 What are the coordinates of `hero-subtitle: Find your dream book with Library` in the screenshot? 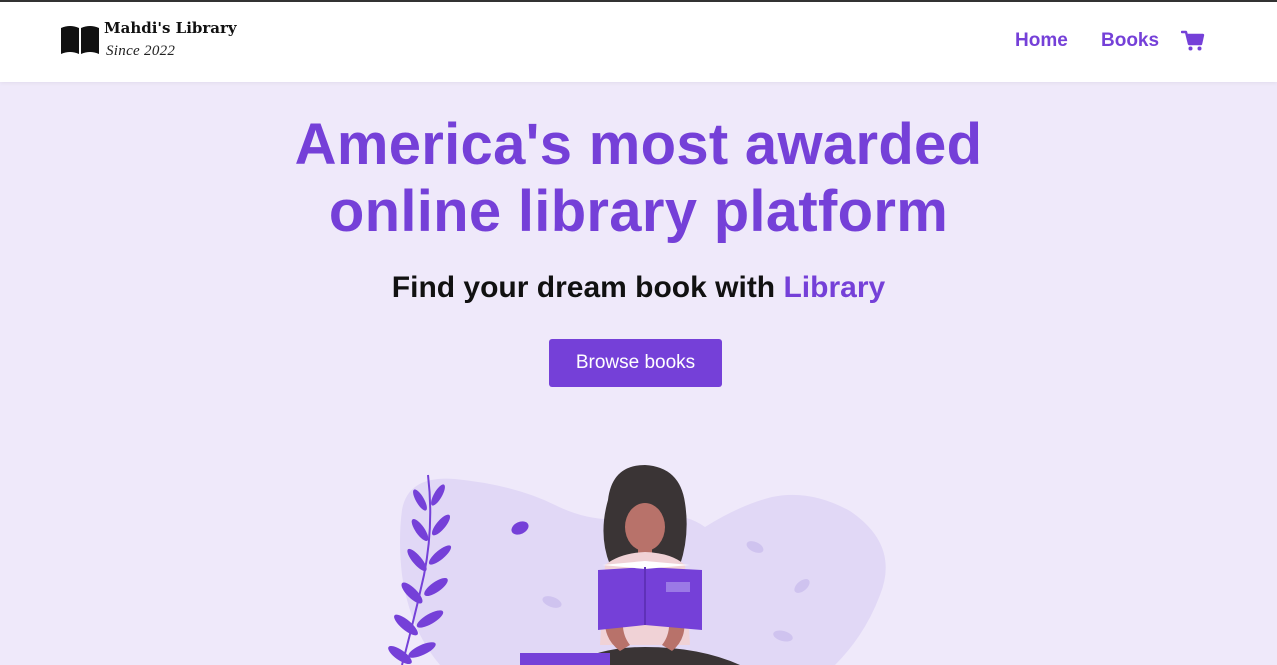 It's located at (638, 288).